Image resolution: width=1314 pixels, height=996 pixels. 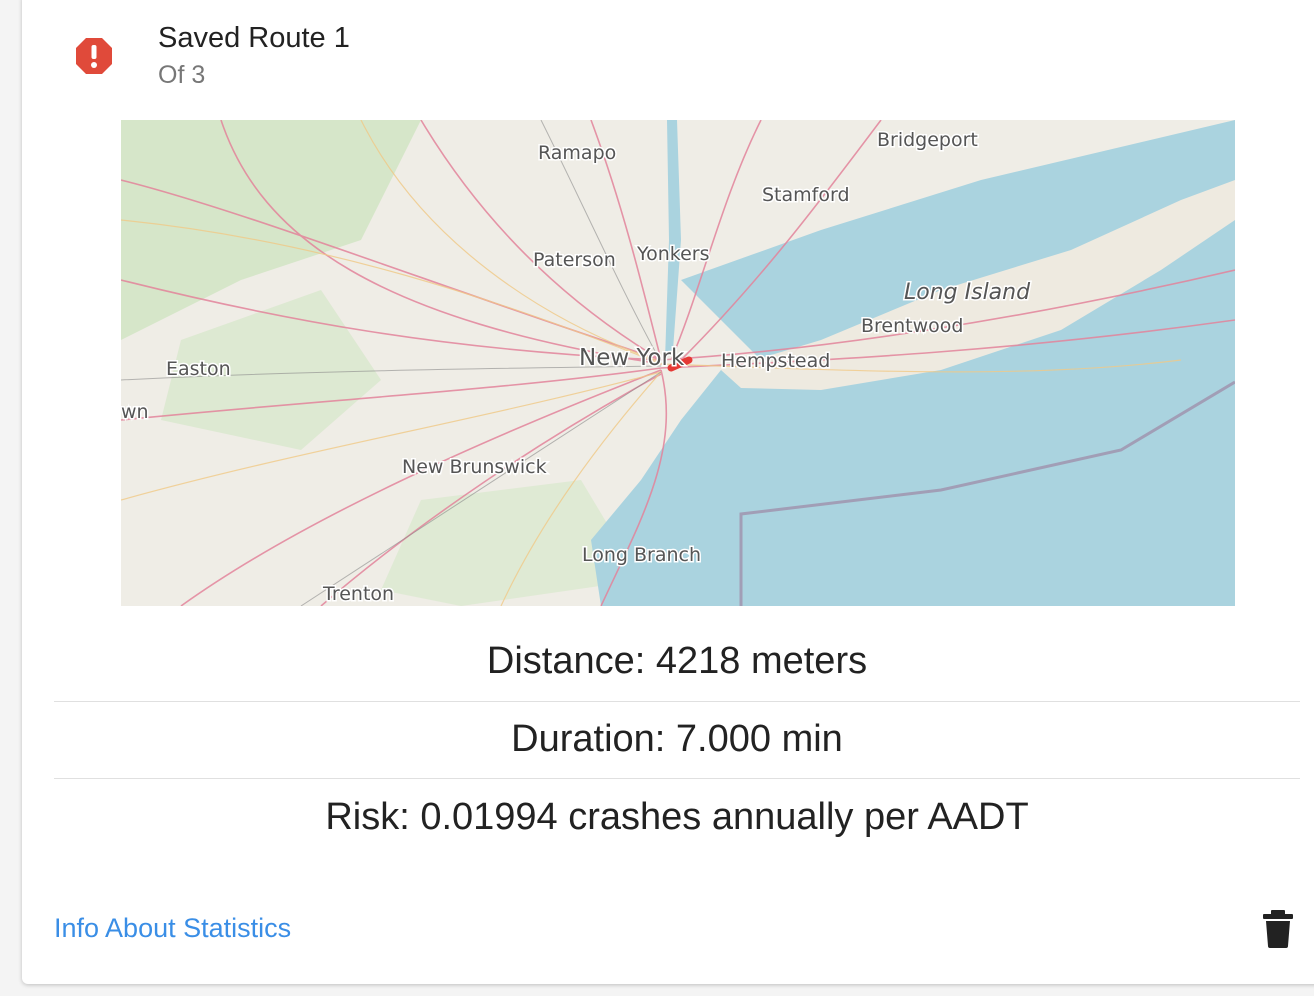 I want to click on route-subtitle: Of 3, so click(x=182, y=75).